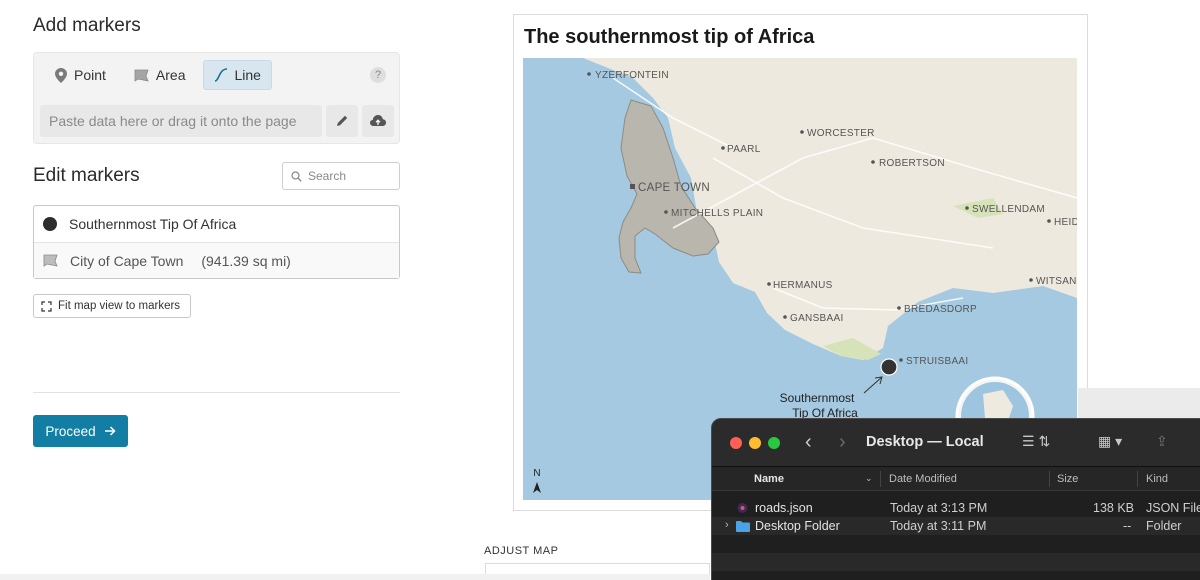 Image resolution: width=1200 pixels, height=580 pixels. I want to click on marker-name: Southernmost Tip Of Africa, so click(153, 224).